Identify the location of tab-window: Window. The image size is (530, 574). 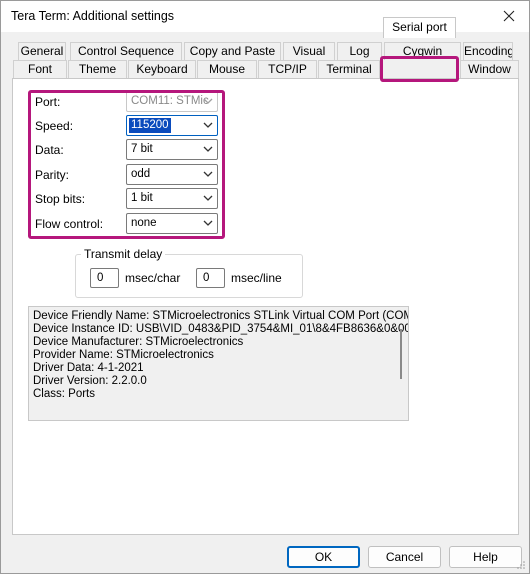
(489, 69).